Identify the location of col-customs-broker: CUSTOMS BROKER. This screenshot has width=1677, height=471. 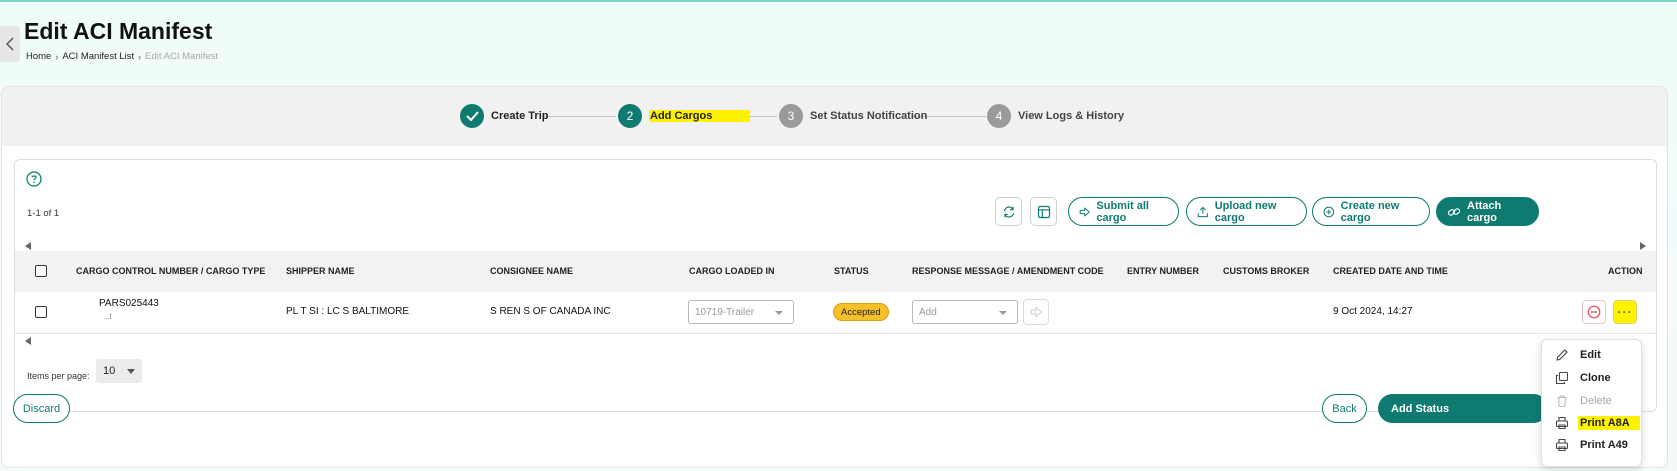
(1266, 271).